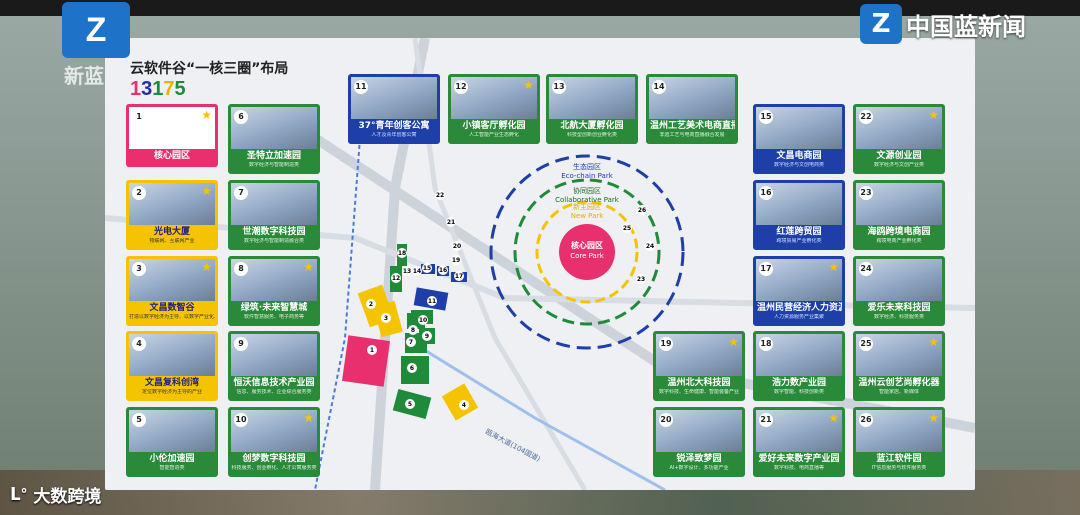 The width and height of the screenshot is (1080, 515). Describe the element at coordinates (766, 117) in the screenshot. I see `park-number-badge: 15` at that location.